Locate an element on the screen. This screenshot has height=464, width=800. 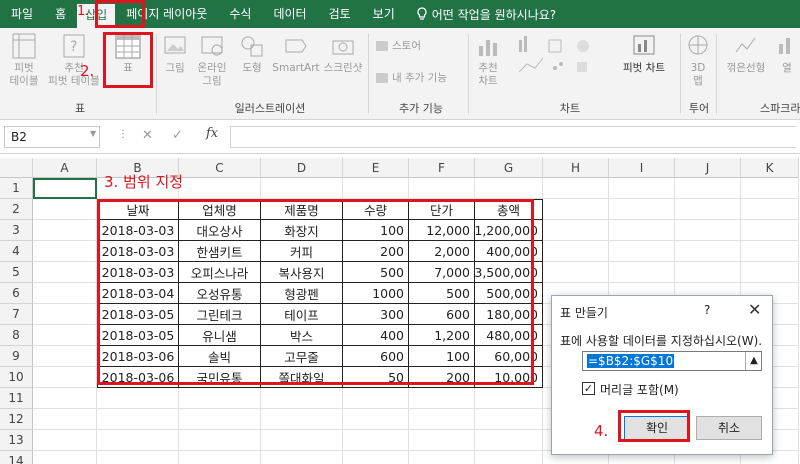
table-header-cell: 단가 is located at coordinates (442, 209).